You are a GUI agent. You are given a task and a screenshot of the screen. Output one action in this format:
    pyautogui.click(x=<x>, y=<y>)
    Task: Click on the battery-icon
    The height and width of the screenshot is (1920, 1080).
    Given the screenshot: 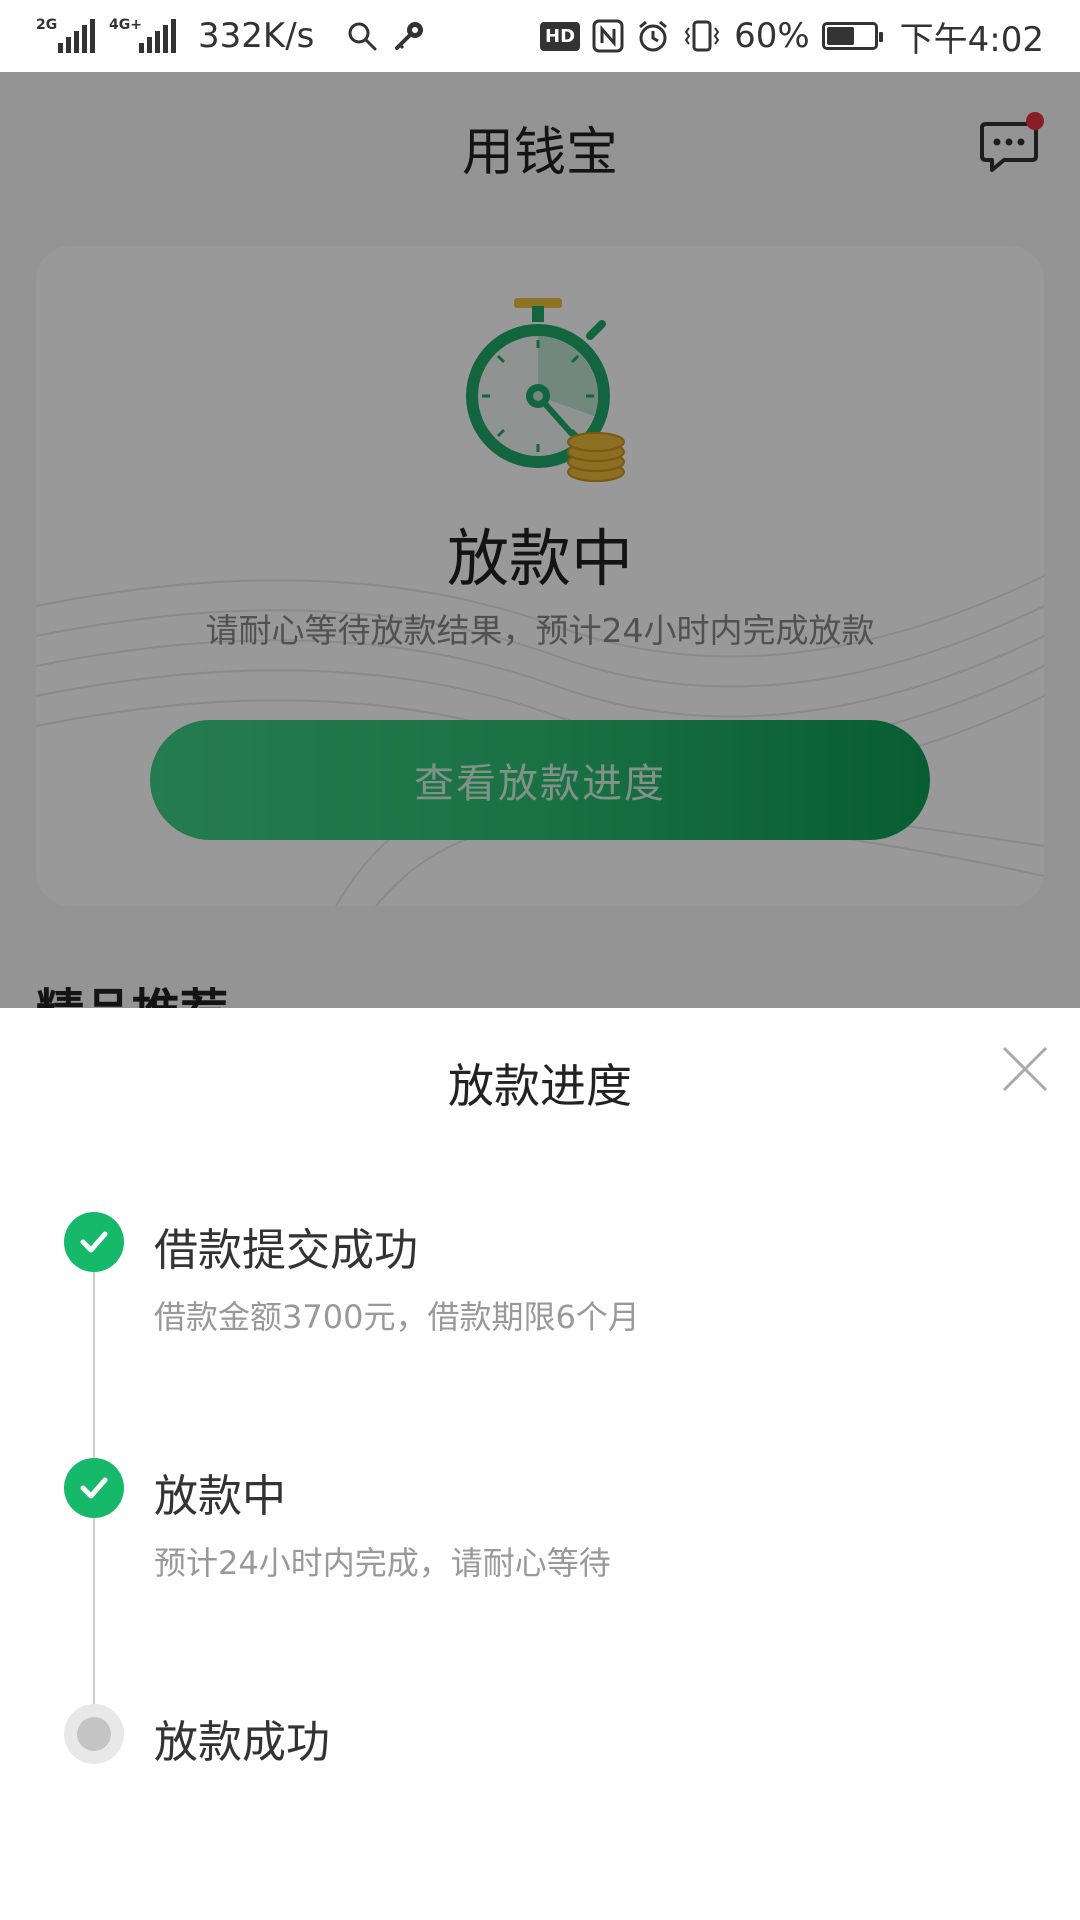 What is the action you would take?
    pyautogui.click(x=852, y=36)
    